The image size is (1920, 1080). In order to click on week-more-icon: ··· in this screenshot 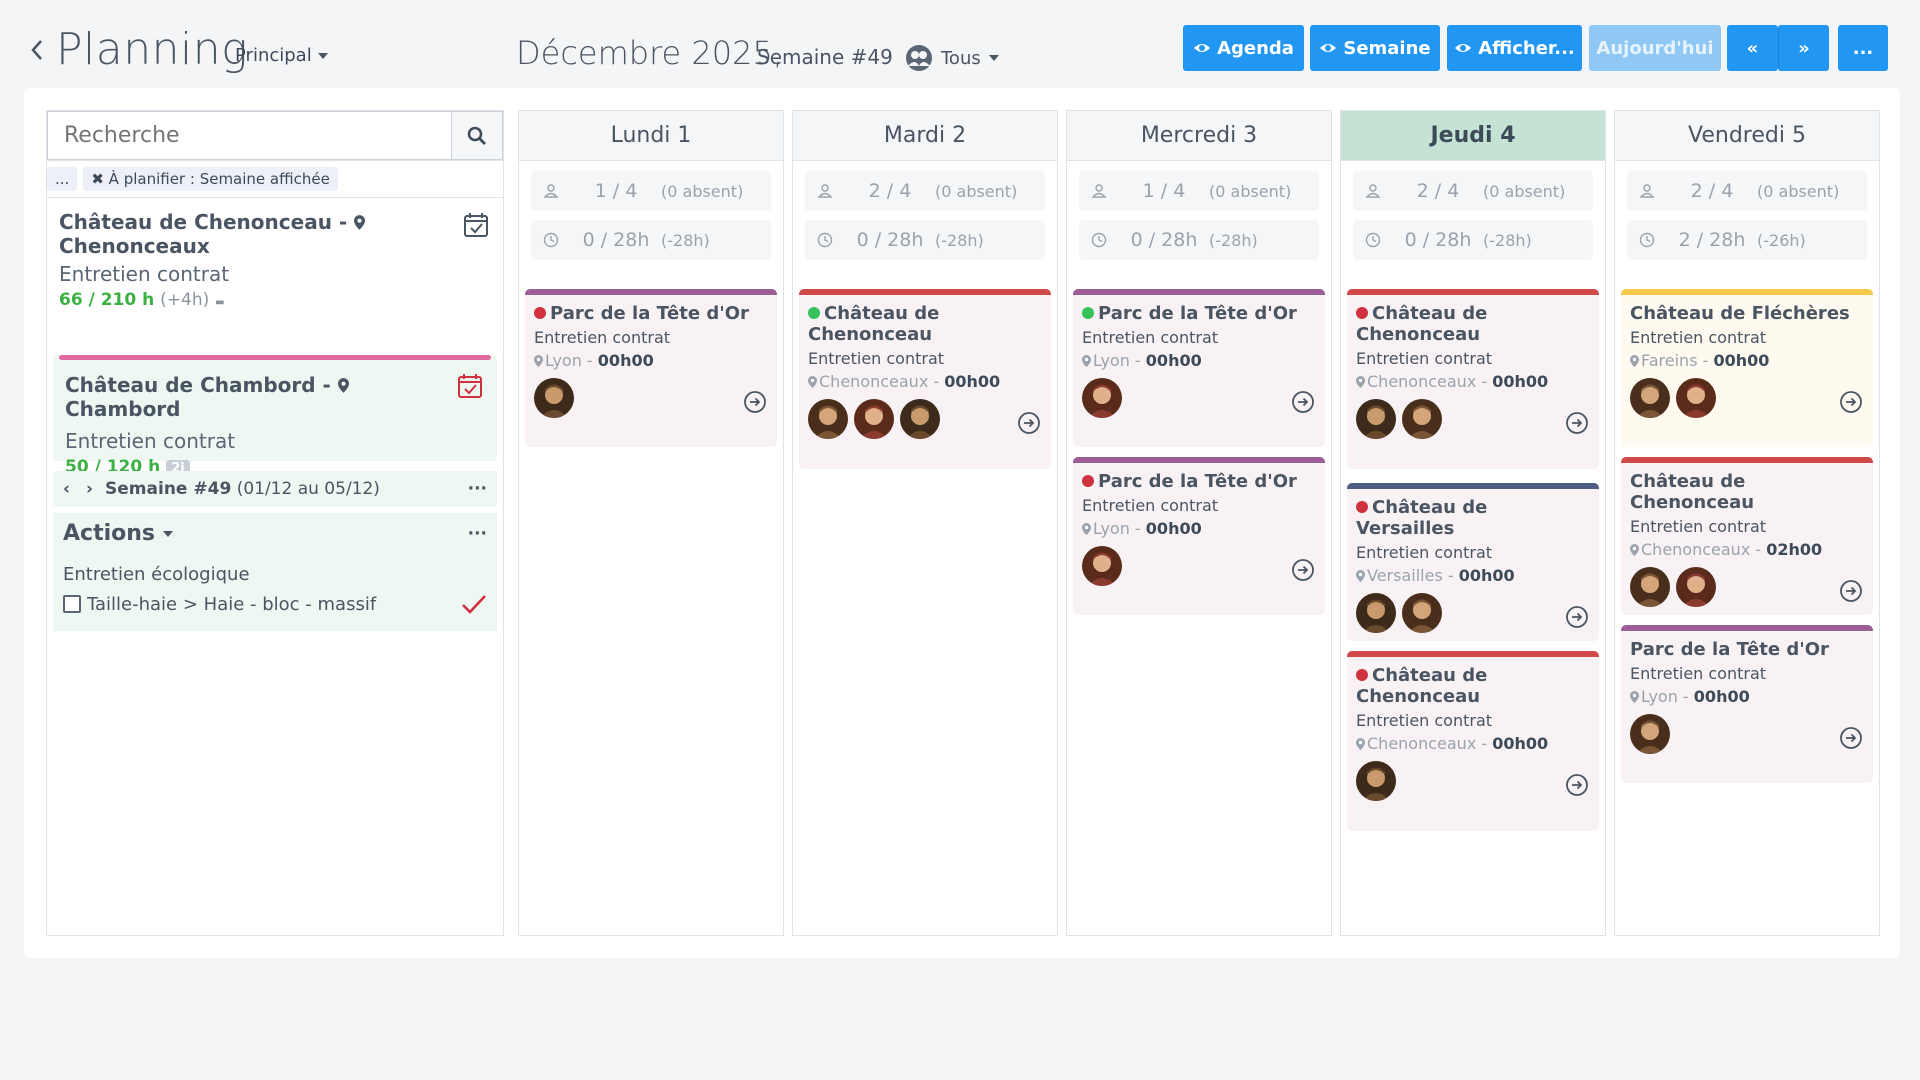, I will do `click(477, 489)`.